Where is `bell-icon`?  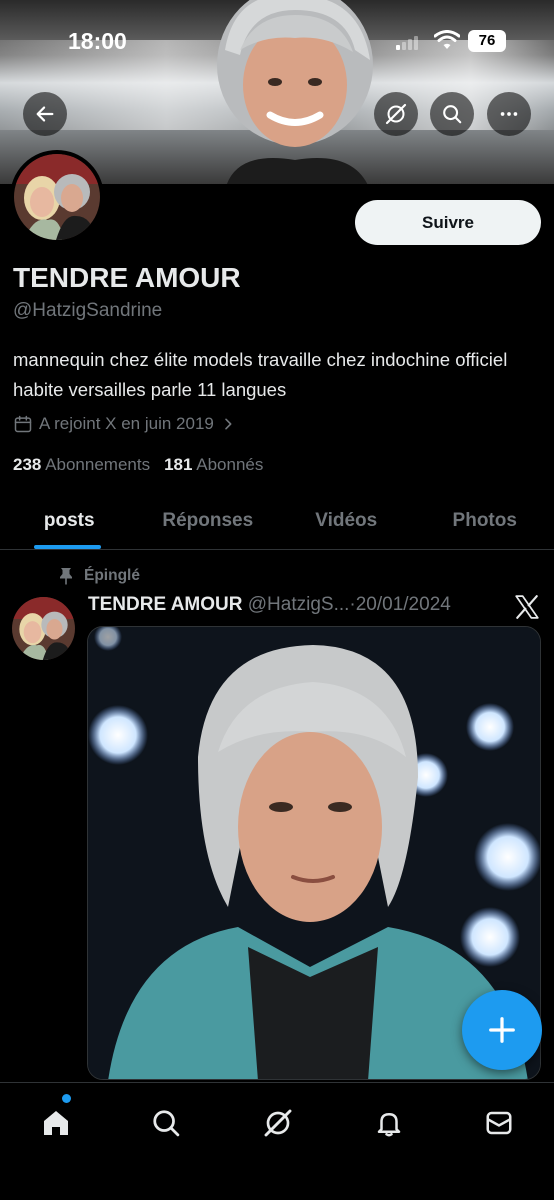 bell-icon is located at coordinates (389, 1125).